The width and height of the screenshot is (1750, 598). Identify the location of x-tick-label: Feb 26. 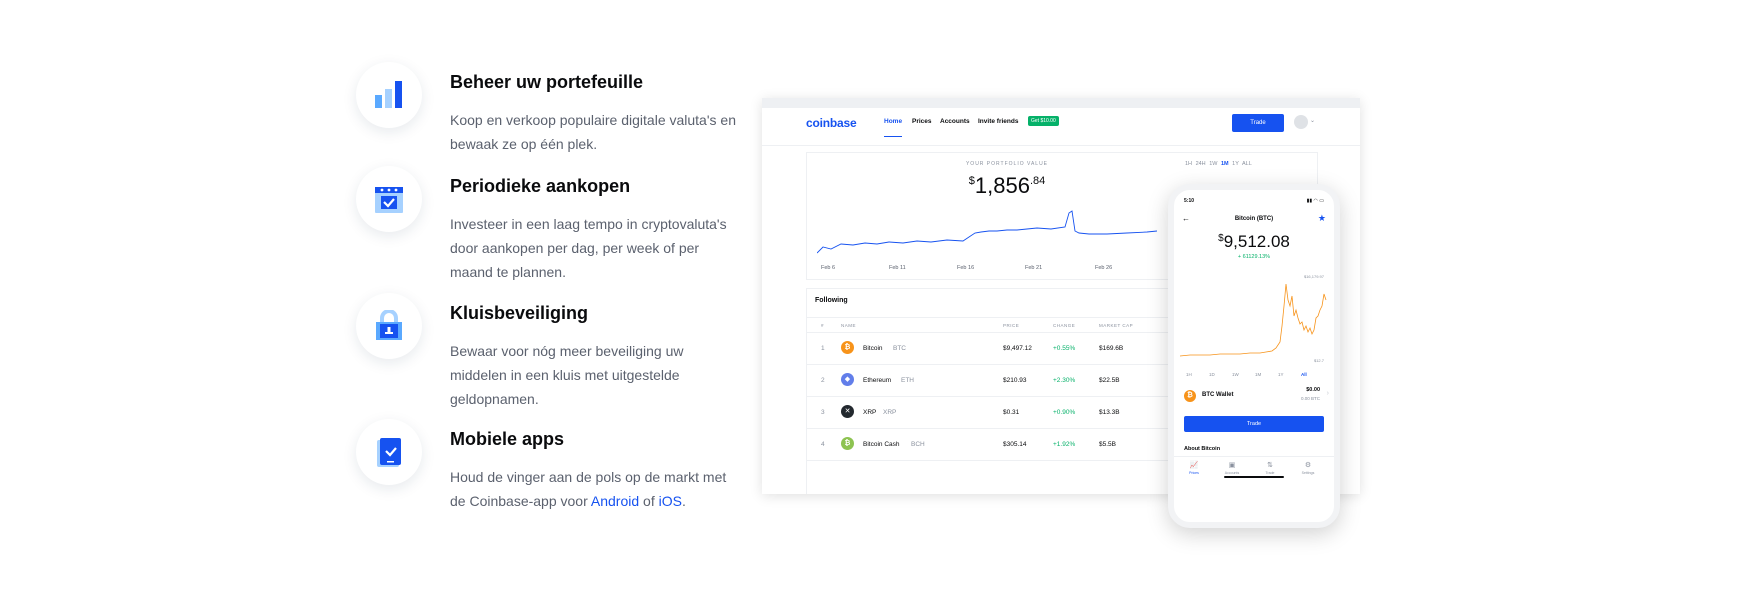
(1104, 268).